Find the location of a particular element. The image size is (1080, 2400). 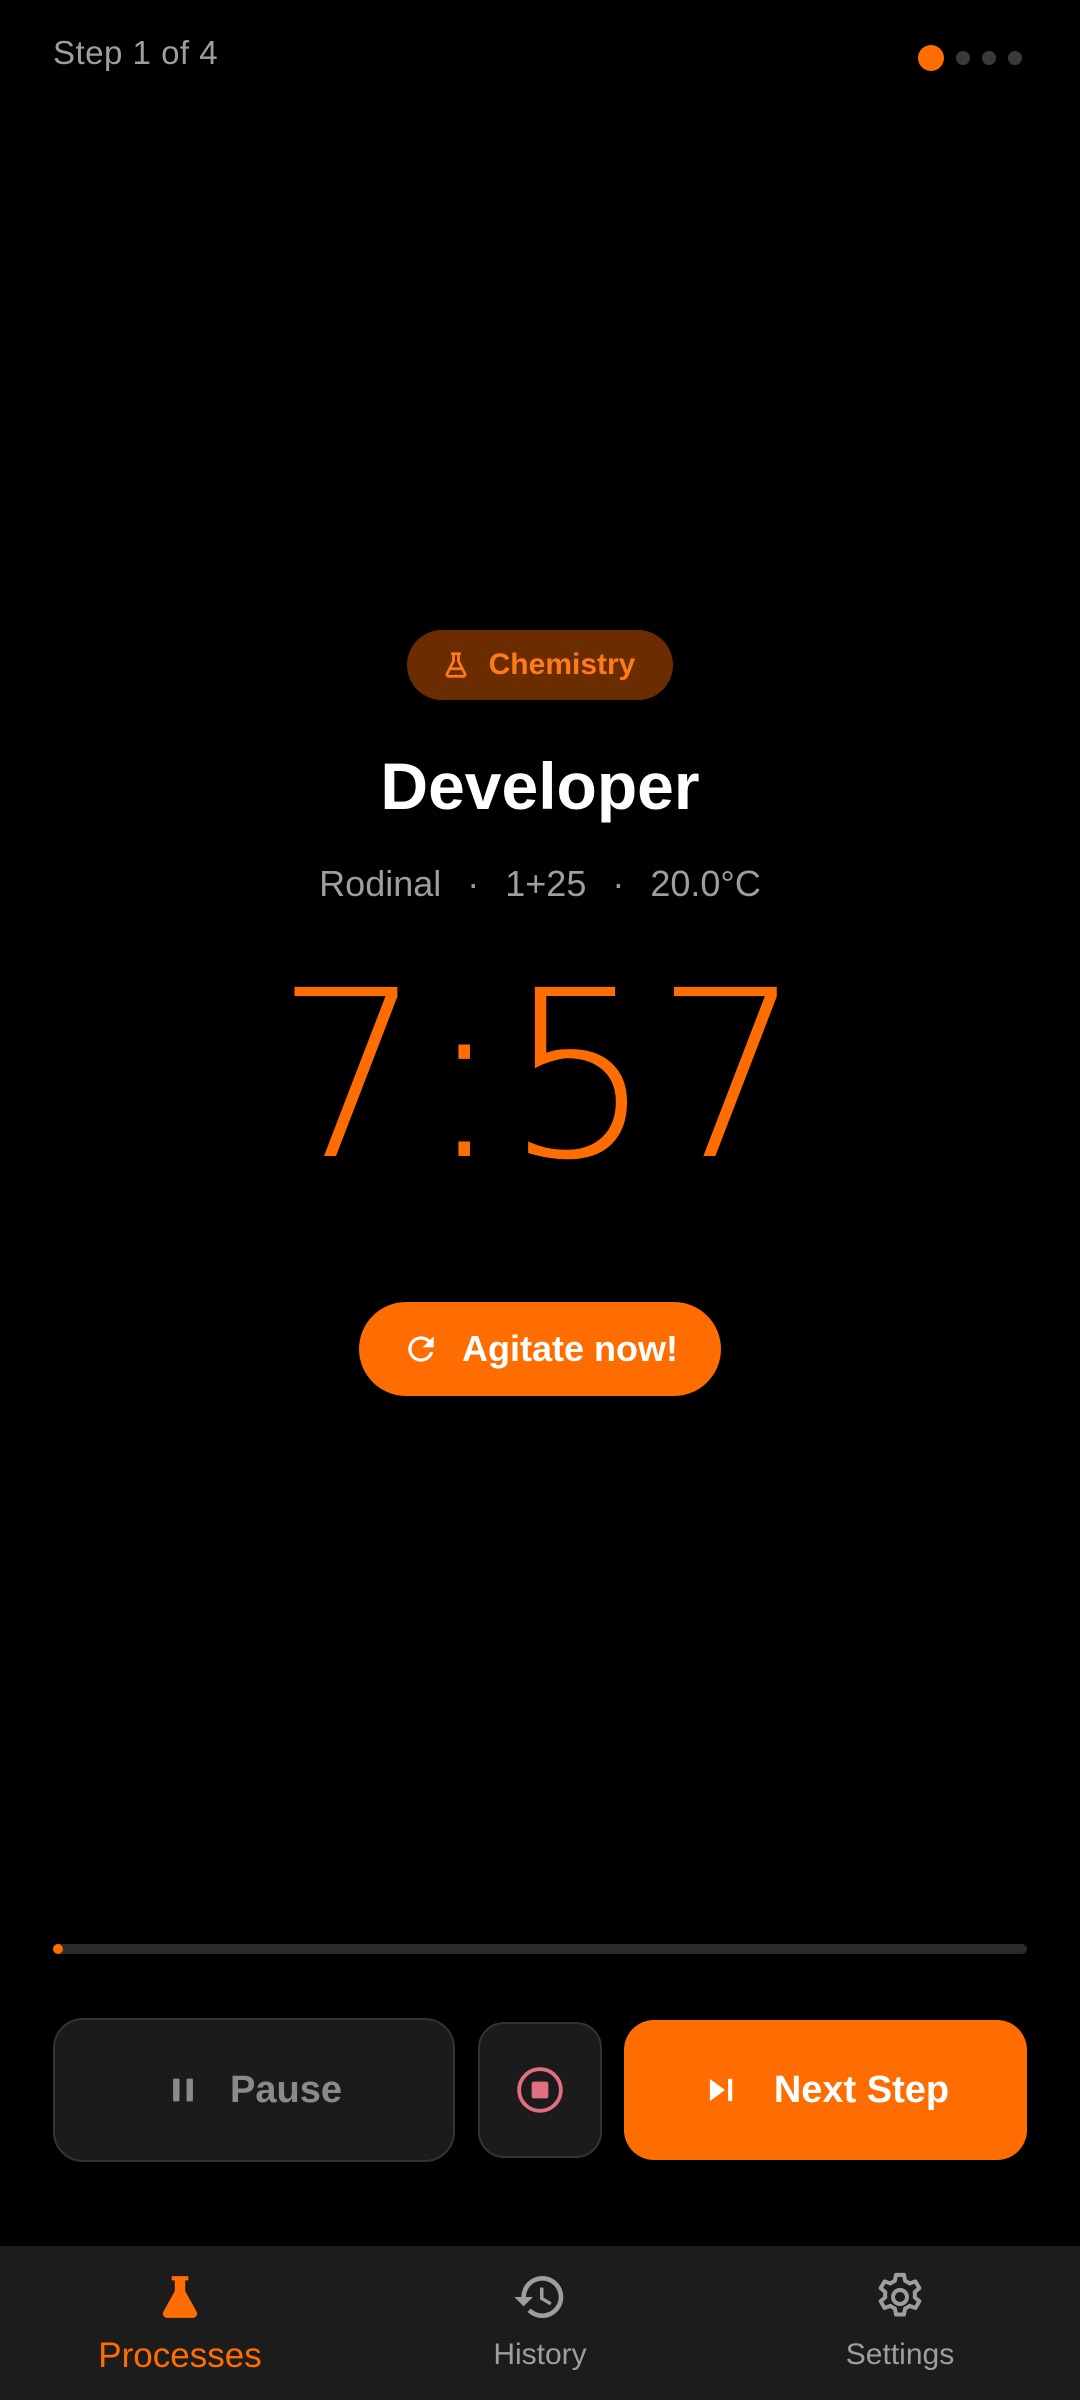

bottom-navigation: Processes History Settings is located at coordinates (540, 2323).